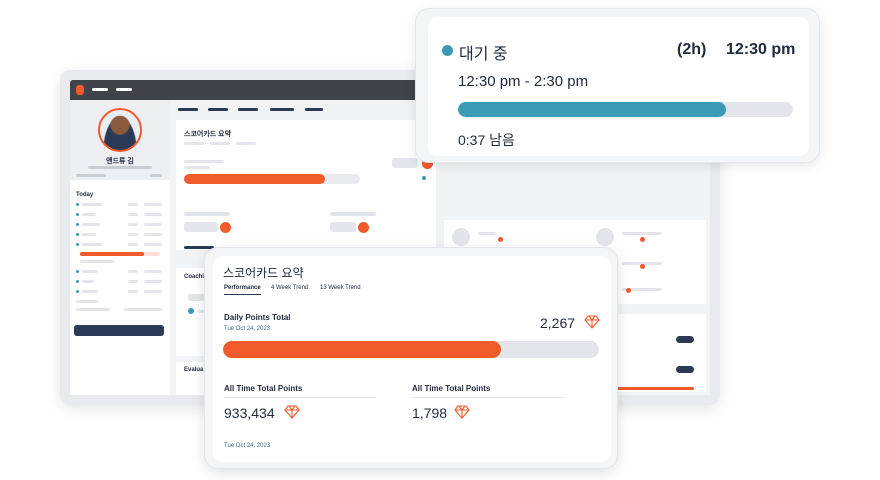  I want to click on sidebar: 앤드류 김 Today, so click(120, 247).